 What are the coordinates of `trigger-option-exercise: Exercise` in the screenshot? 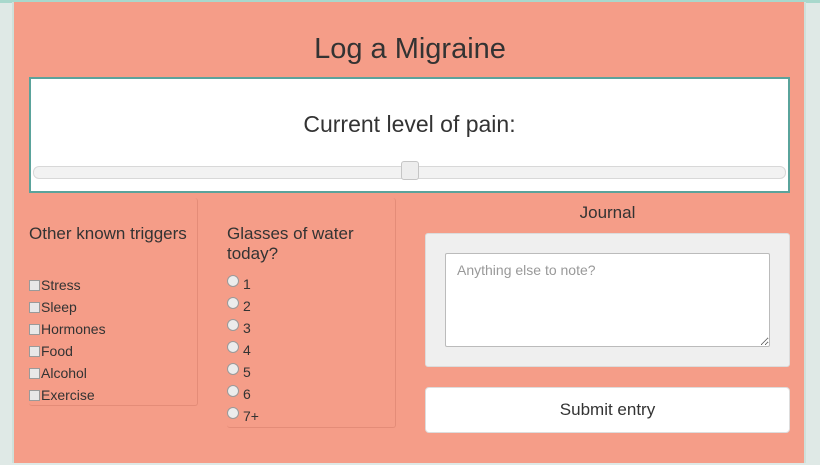 It's located at (62, 395).